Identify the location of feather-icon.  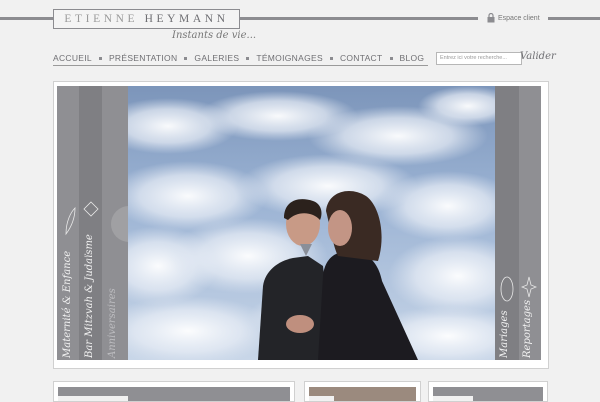
(70, 221).